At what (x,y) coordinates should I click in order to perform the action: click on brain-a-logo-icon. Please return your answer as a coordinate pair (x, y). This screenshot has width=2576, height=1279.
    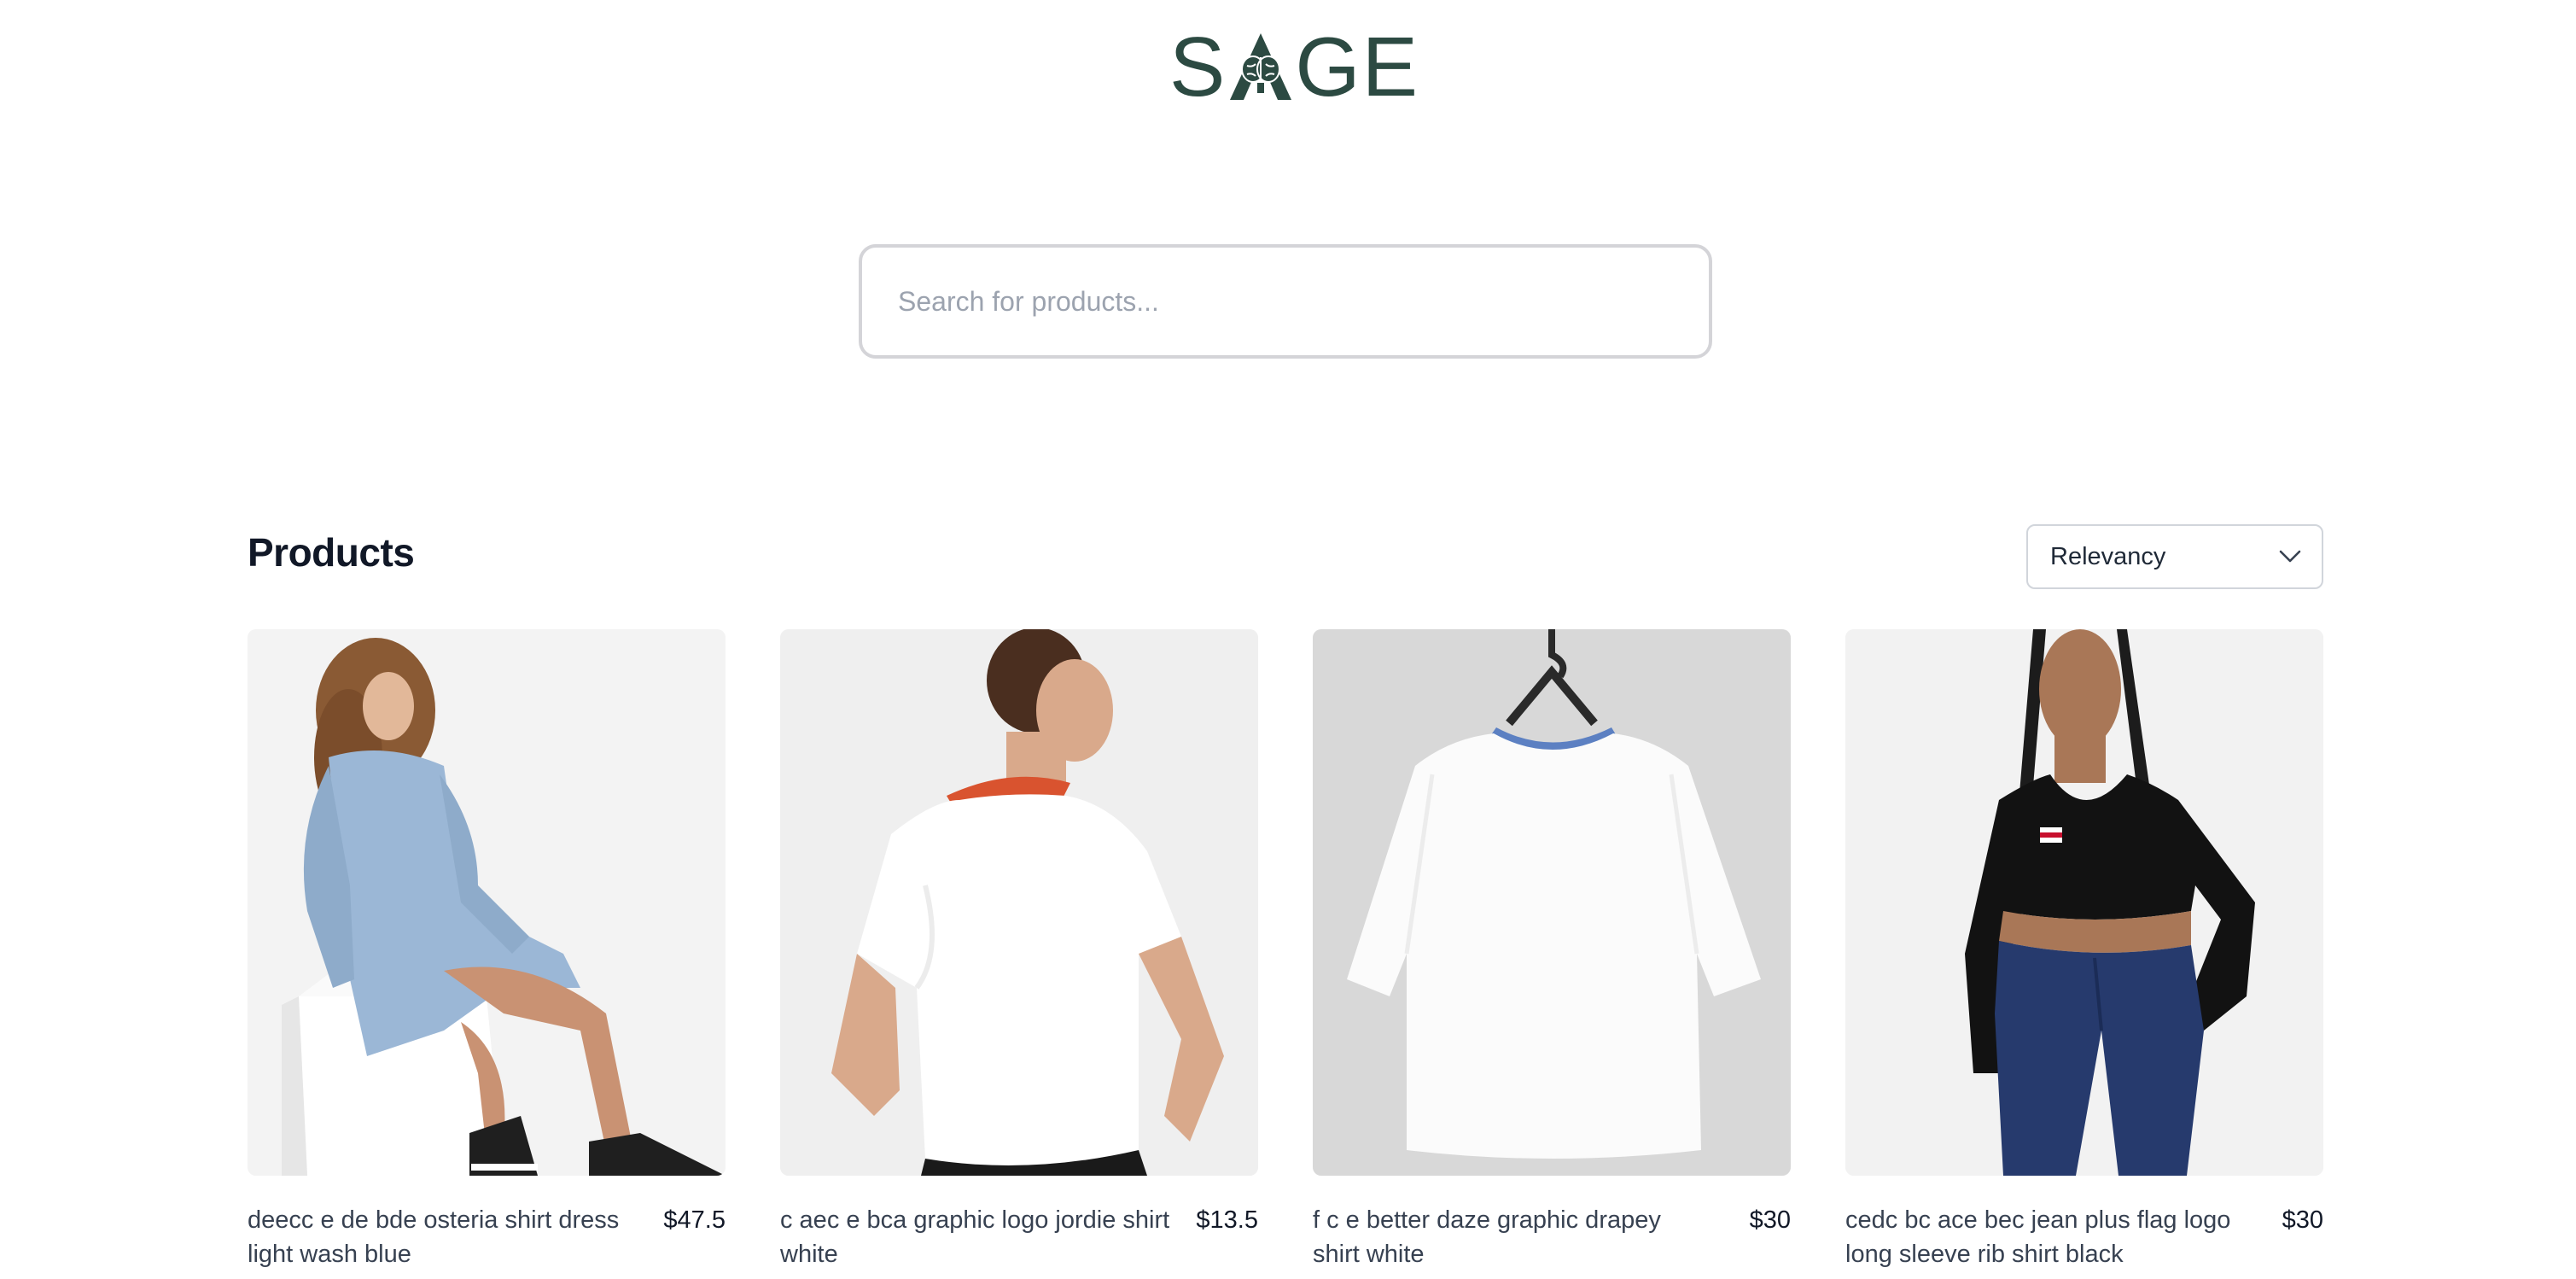
    Looking at the image, I should click on (1261, 66).